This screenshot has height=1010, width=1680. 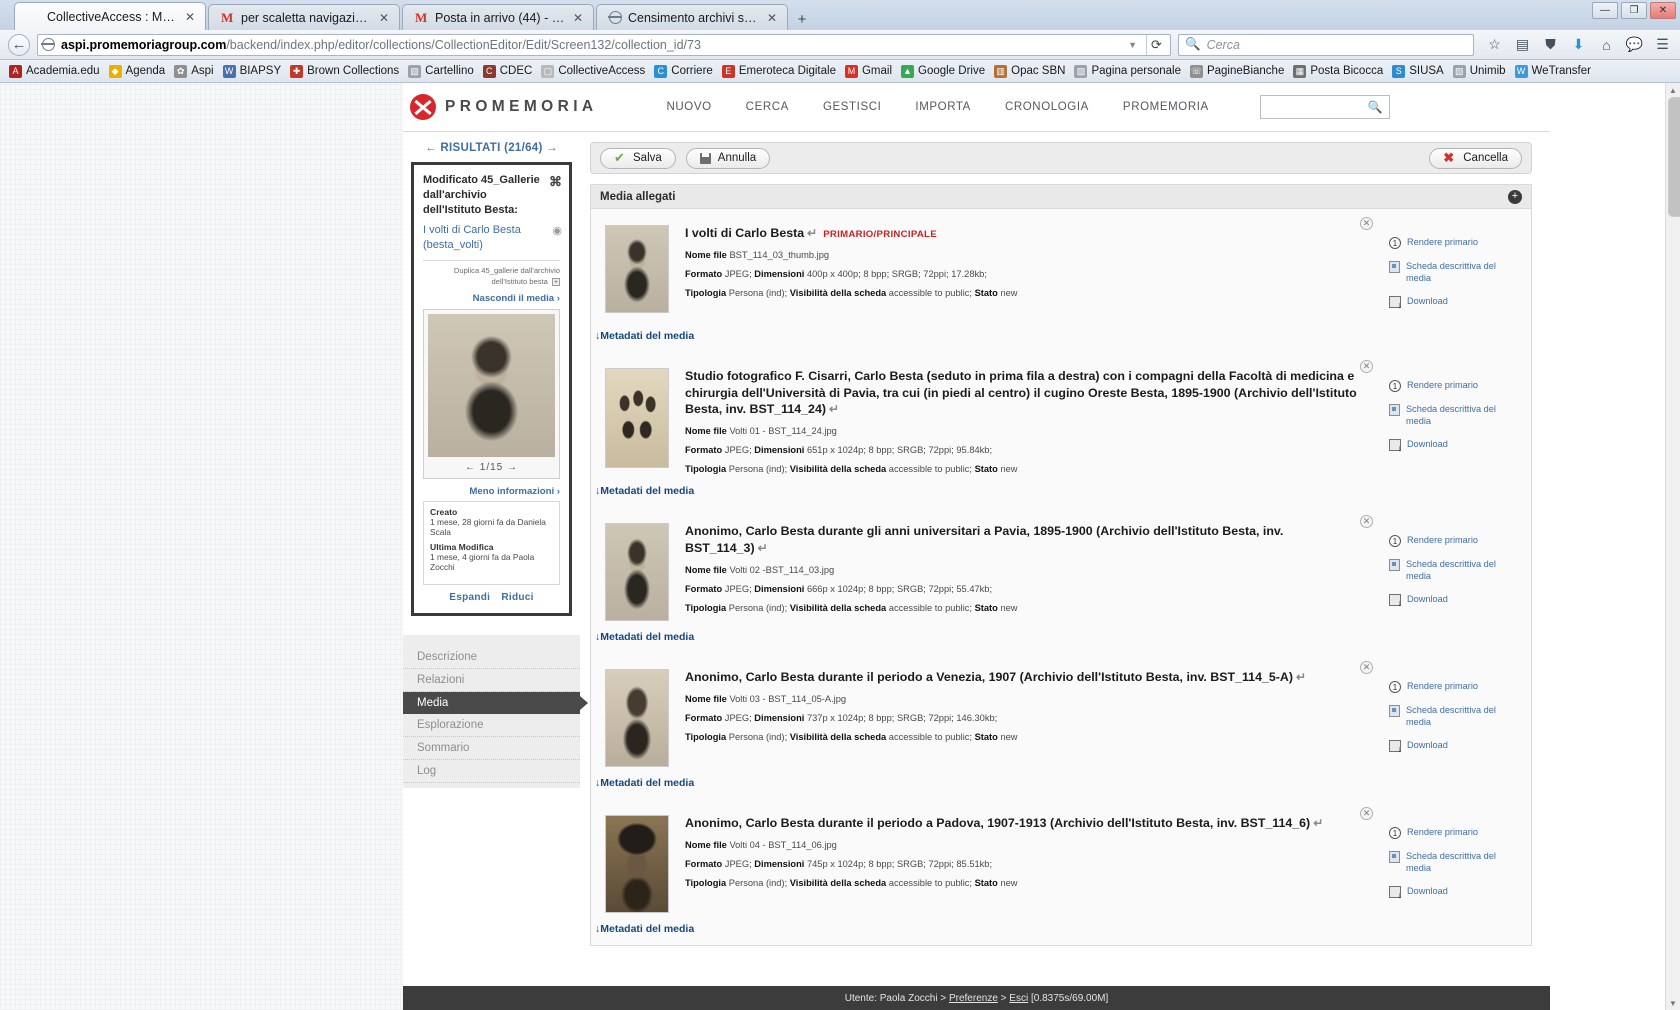 What do you see at coordinates (193, 71) in the screenshot?
I see `bookmark-item: ✿ Aspi` at bounding box center [193, 71].